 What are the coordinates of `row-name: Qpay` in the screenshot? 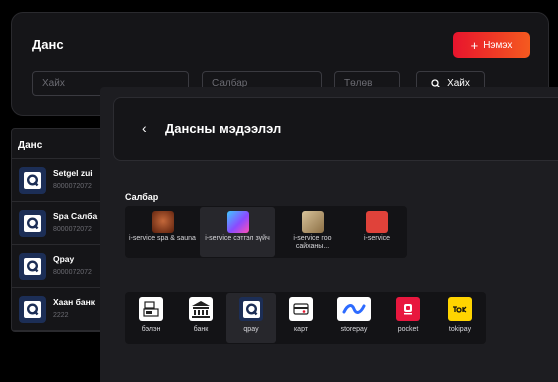 It's located at (64, 259).